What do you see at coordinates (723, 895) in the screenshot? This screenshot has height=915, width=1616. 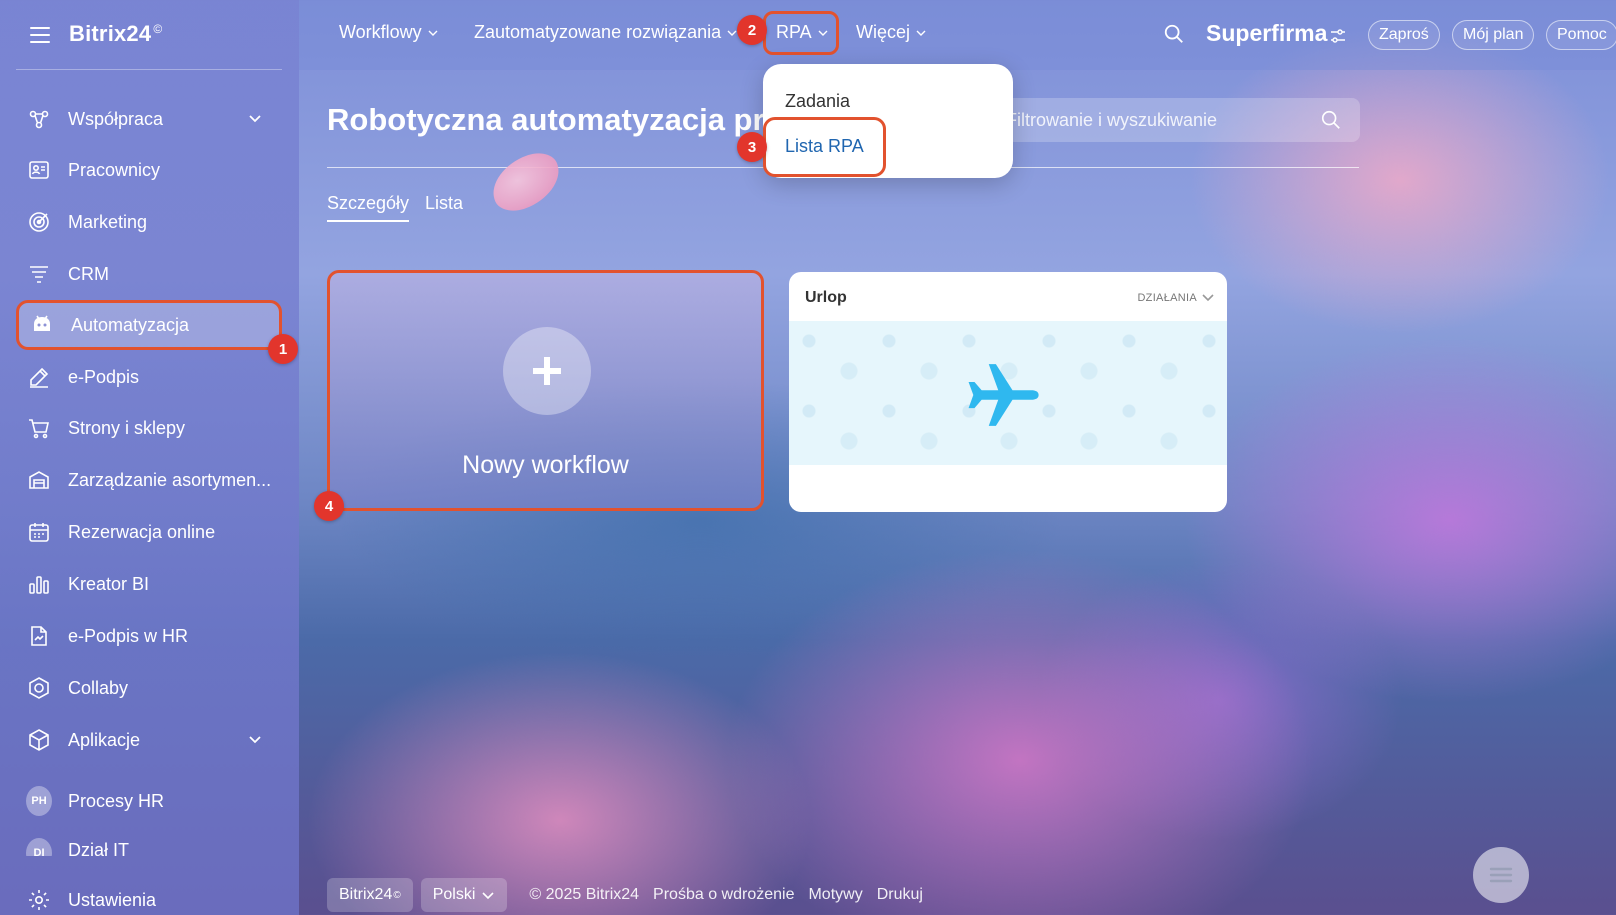 I see `footer-link-prosba: Prośba o wdrożenie` at bounding box center [723, 895].